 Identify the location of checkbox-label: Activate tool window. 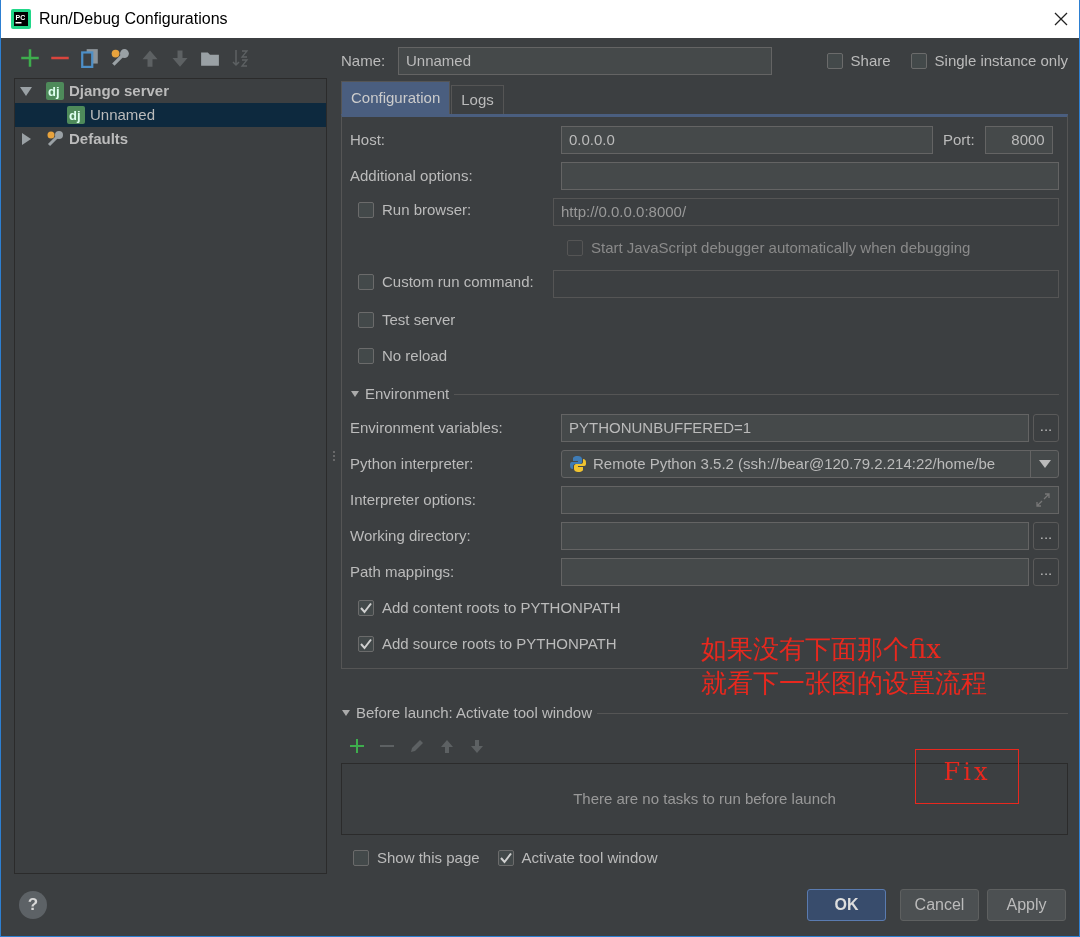
(589, 858).